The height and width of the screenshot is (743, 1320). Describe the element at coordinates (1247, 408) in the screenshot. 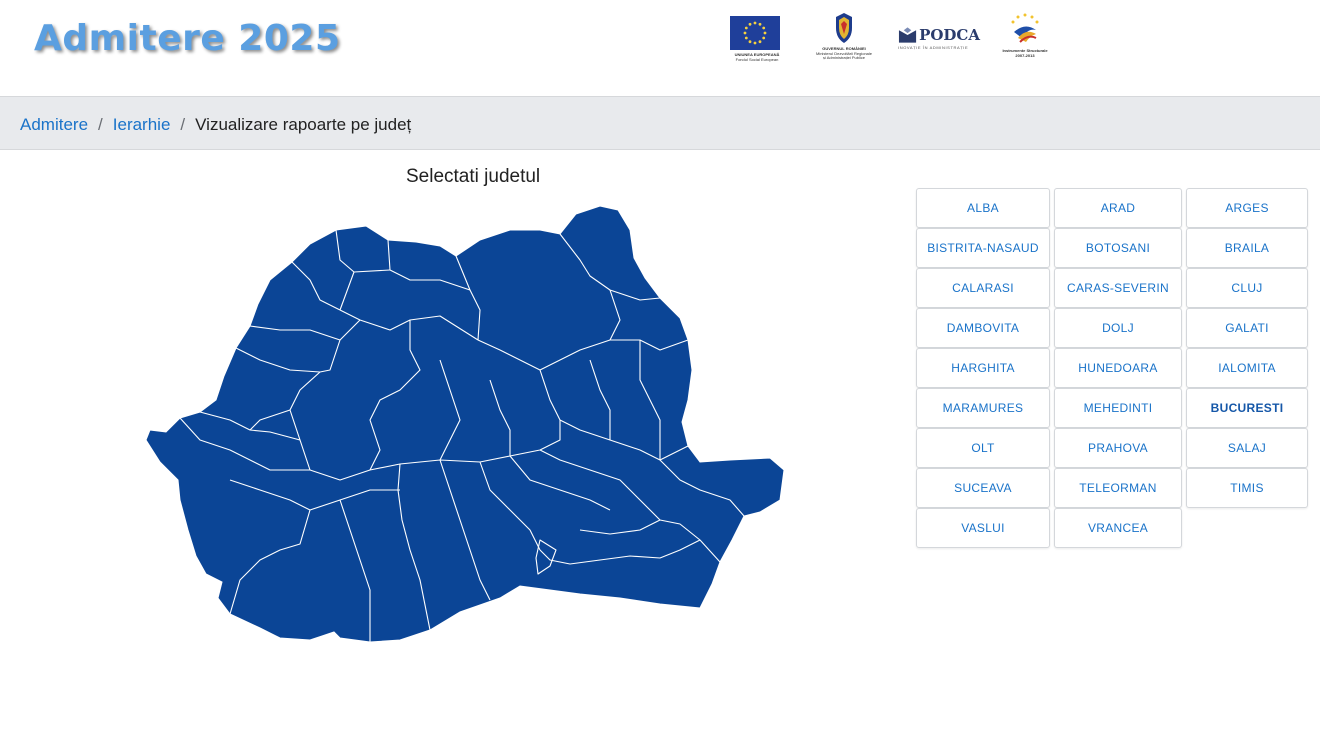

I see `county-button-bucuresti: BUCURESTI` at that location.